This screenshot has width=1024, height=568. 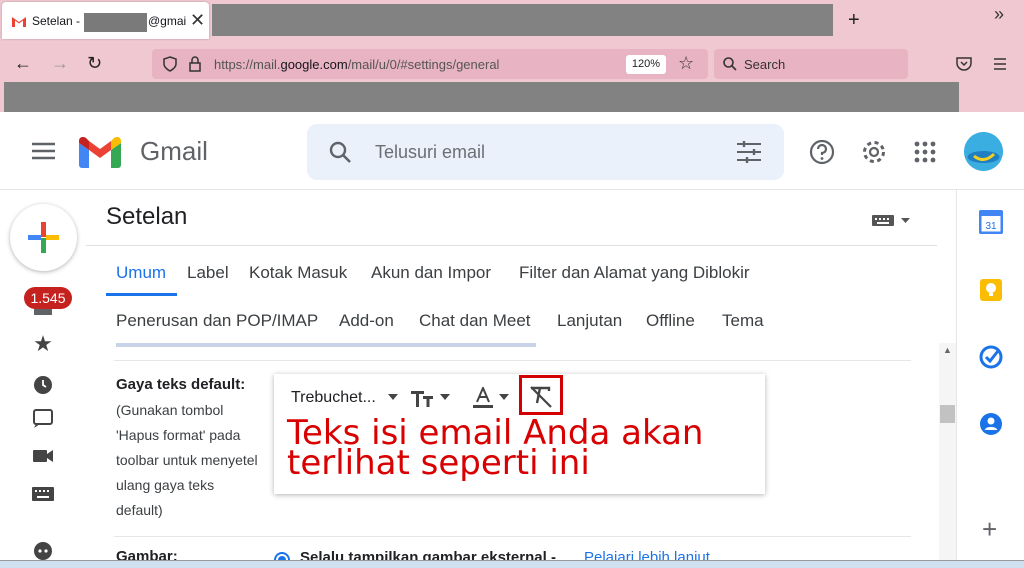 I want to click on redacted-bookmarks, so click(x=481, y=97).